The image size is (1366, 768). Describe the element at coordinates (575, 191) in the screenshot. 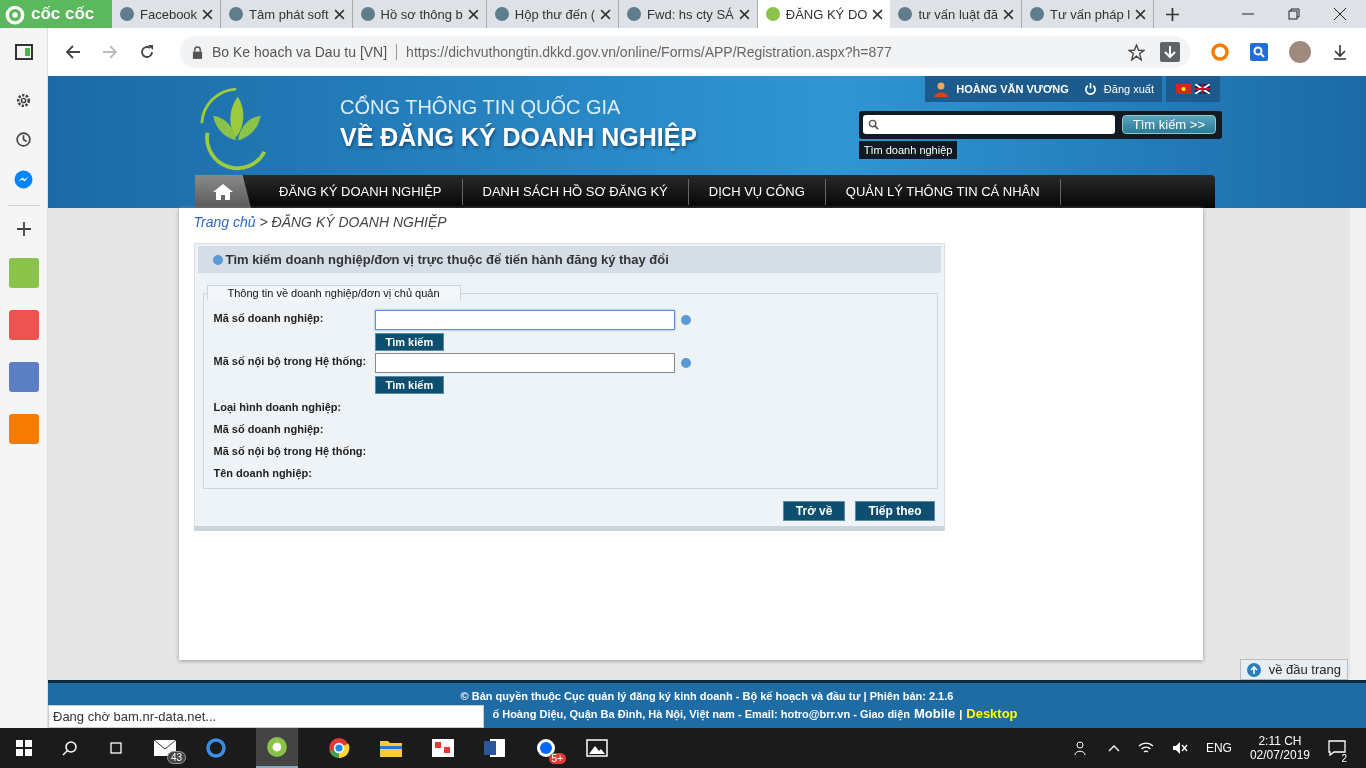

I see `nav-item: DANH SÁCH HỒ SƠ ĐĂNG KÝ` at that location.